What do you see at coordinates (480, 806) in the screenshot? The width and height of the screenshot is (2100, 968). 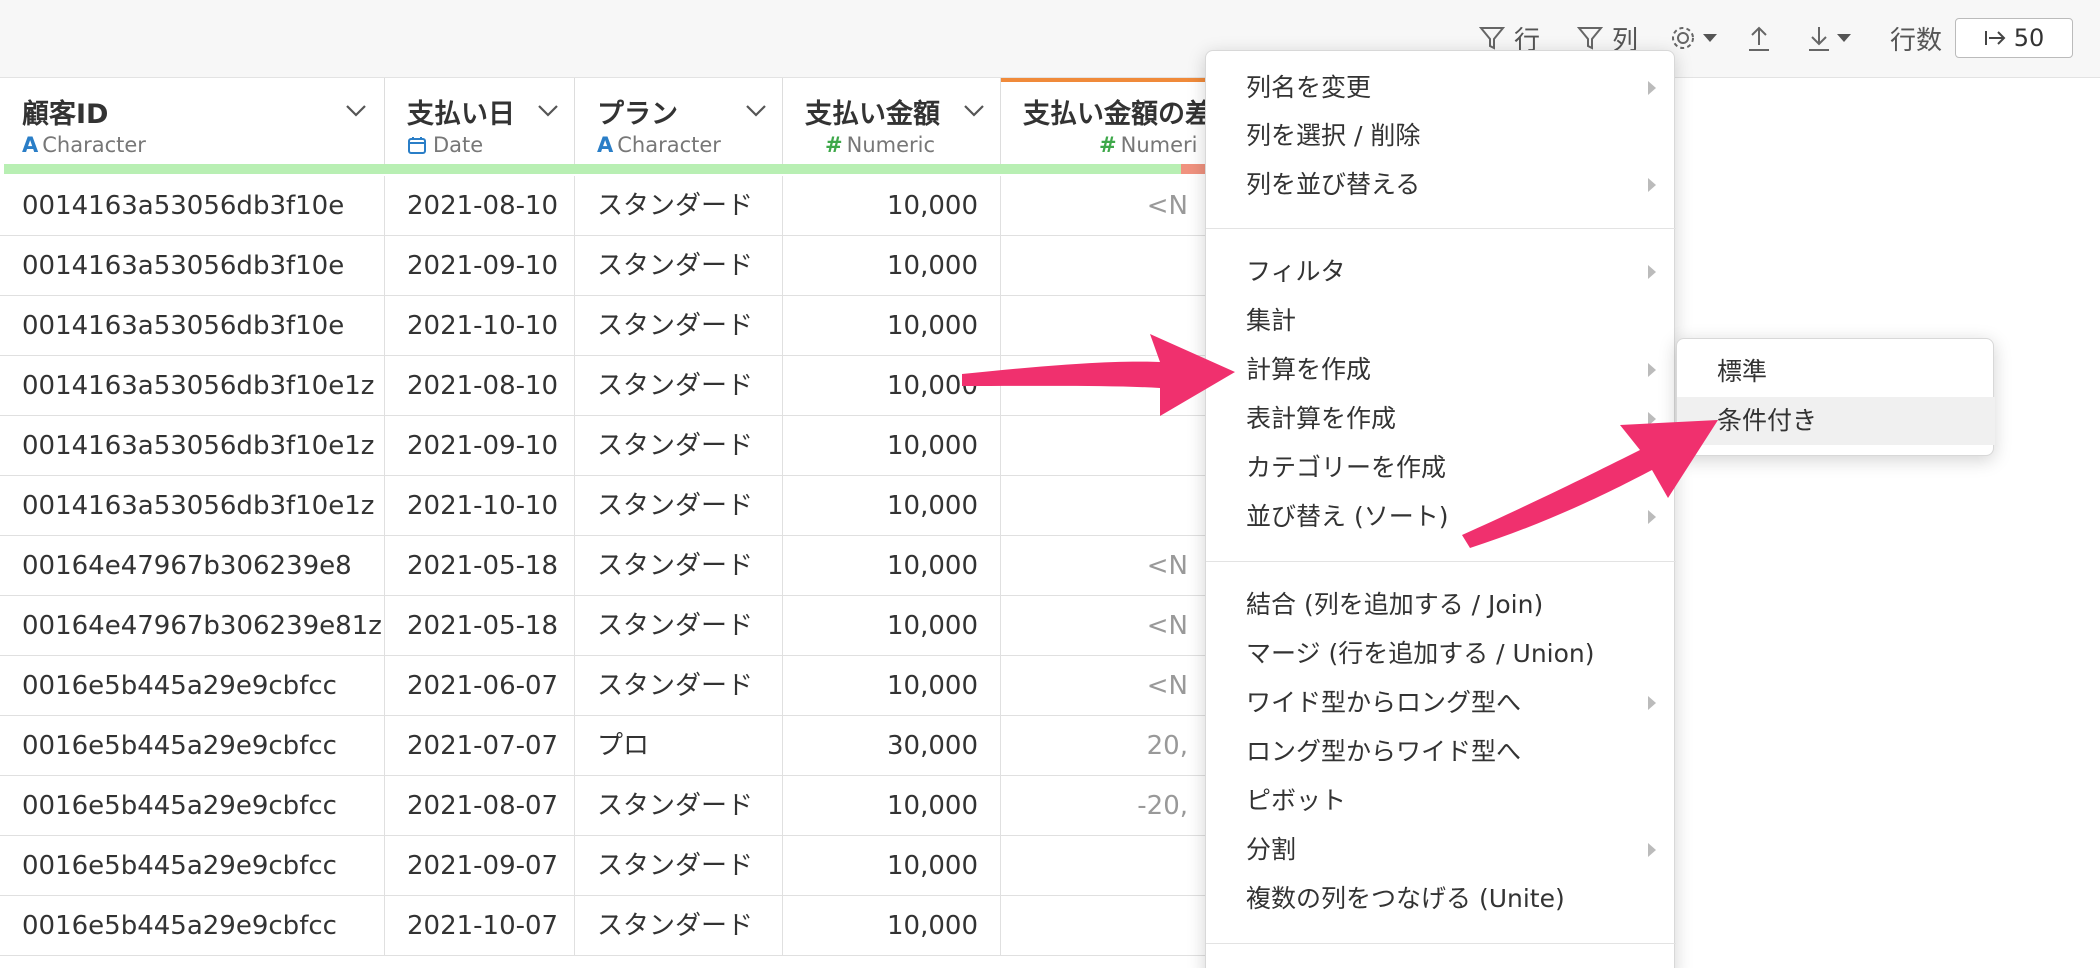 I see `cell-payment-date: 2021-08-07` at bounding box center [480, 806].